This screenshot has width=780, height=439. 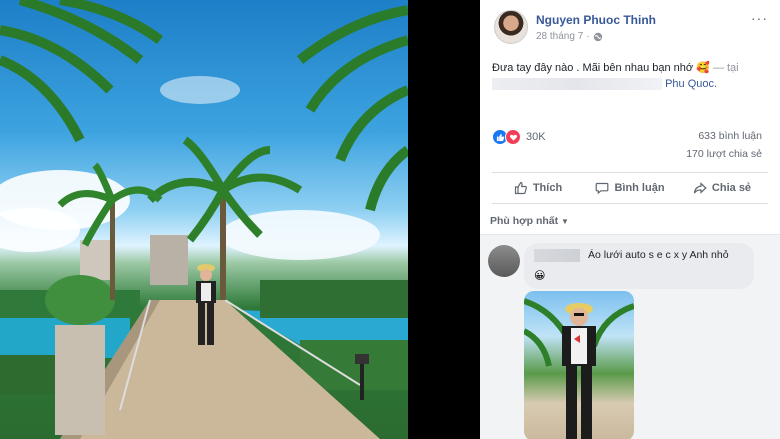 I want to click on comment-sort-dropdown: Phù hợp nhất ▼, so click(x=529, y=221).